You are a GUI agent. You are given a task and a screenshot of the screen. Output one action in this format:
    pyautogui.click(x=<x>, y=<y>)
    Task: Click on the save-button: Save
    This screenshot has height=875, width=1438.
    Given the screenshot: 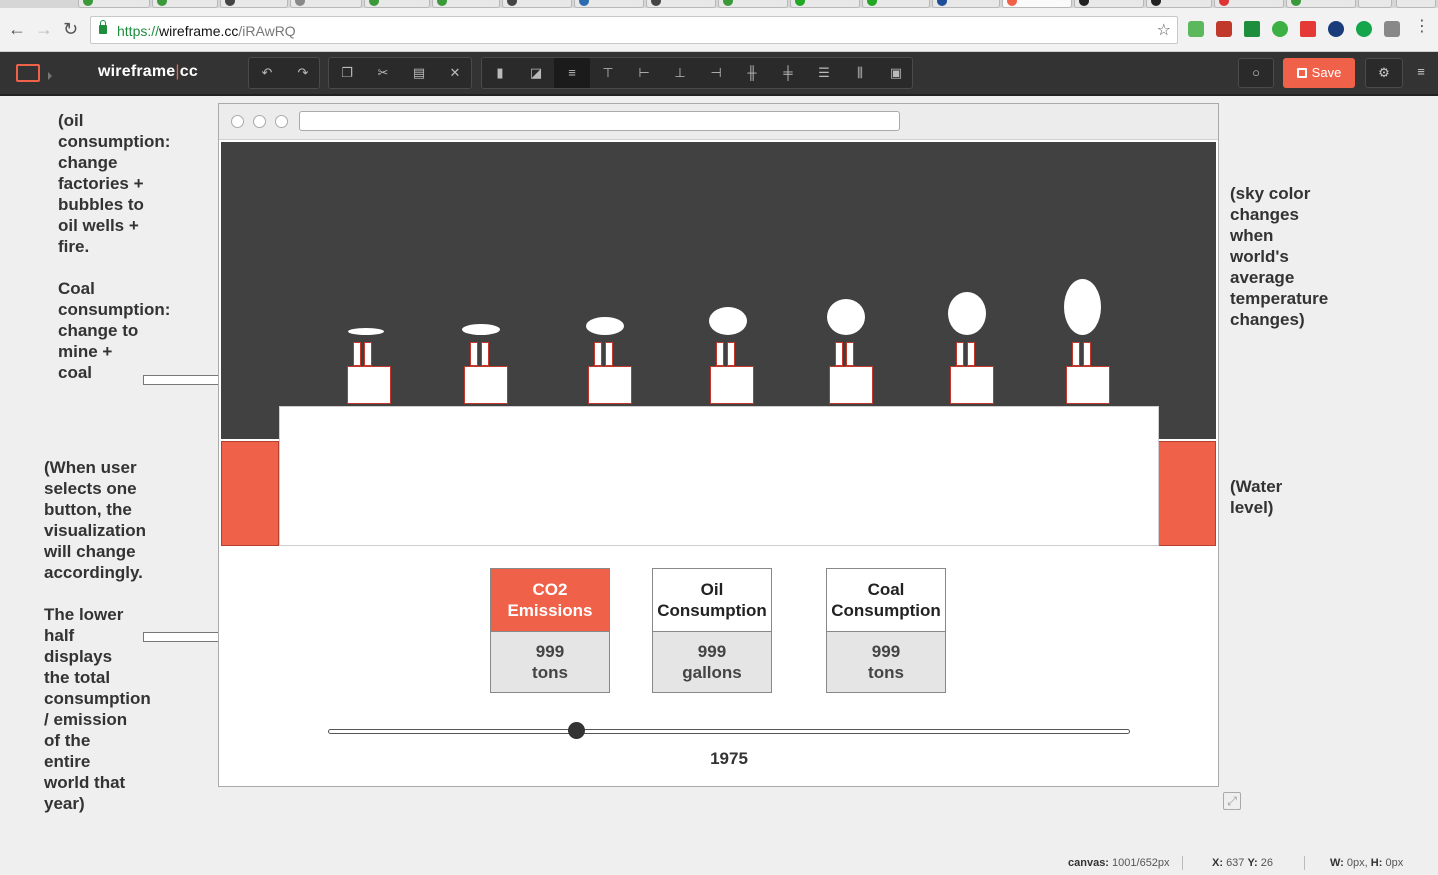 What is the action you would take?
    pyautogui.click(x=1319, y=73)
    